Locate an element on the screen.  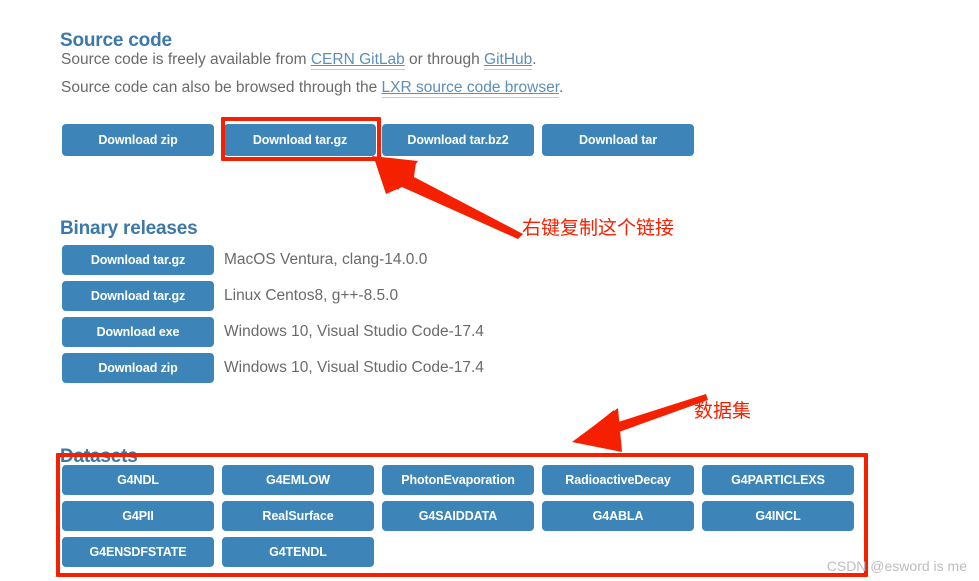
paragraph-1-text-middle: or through is located at coordinates (444, 59).